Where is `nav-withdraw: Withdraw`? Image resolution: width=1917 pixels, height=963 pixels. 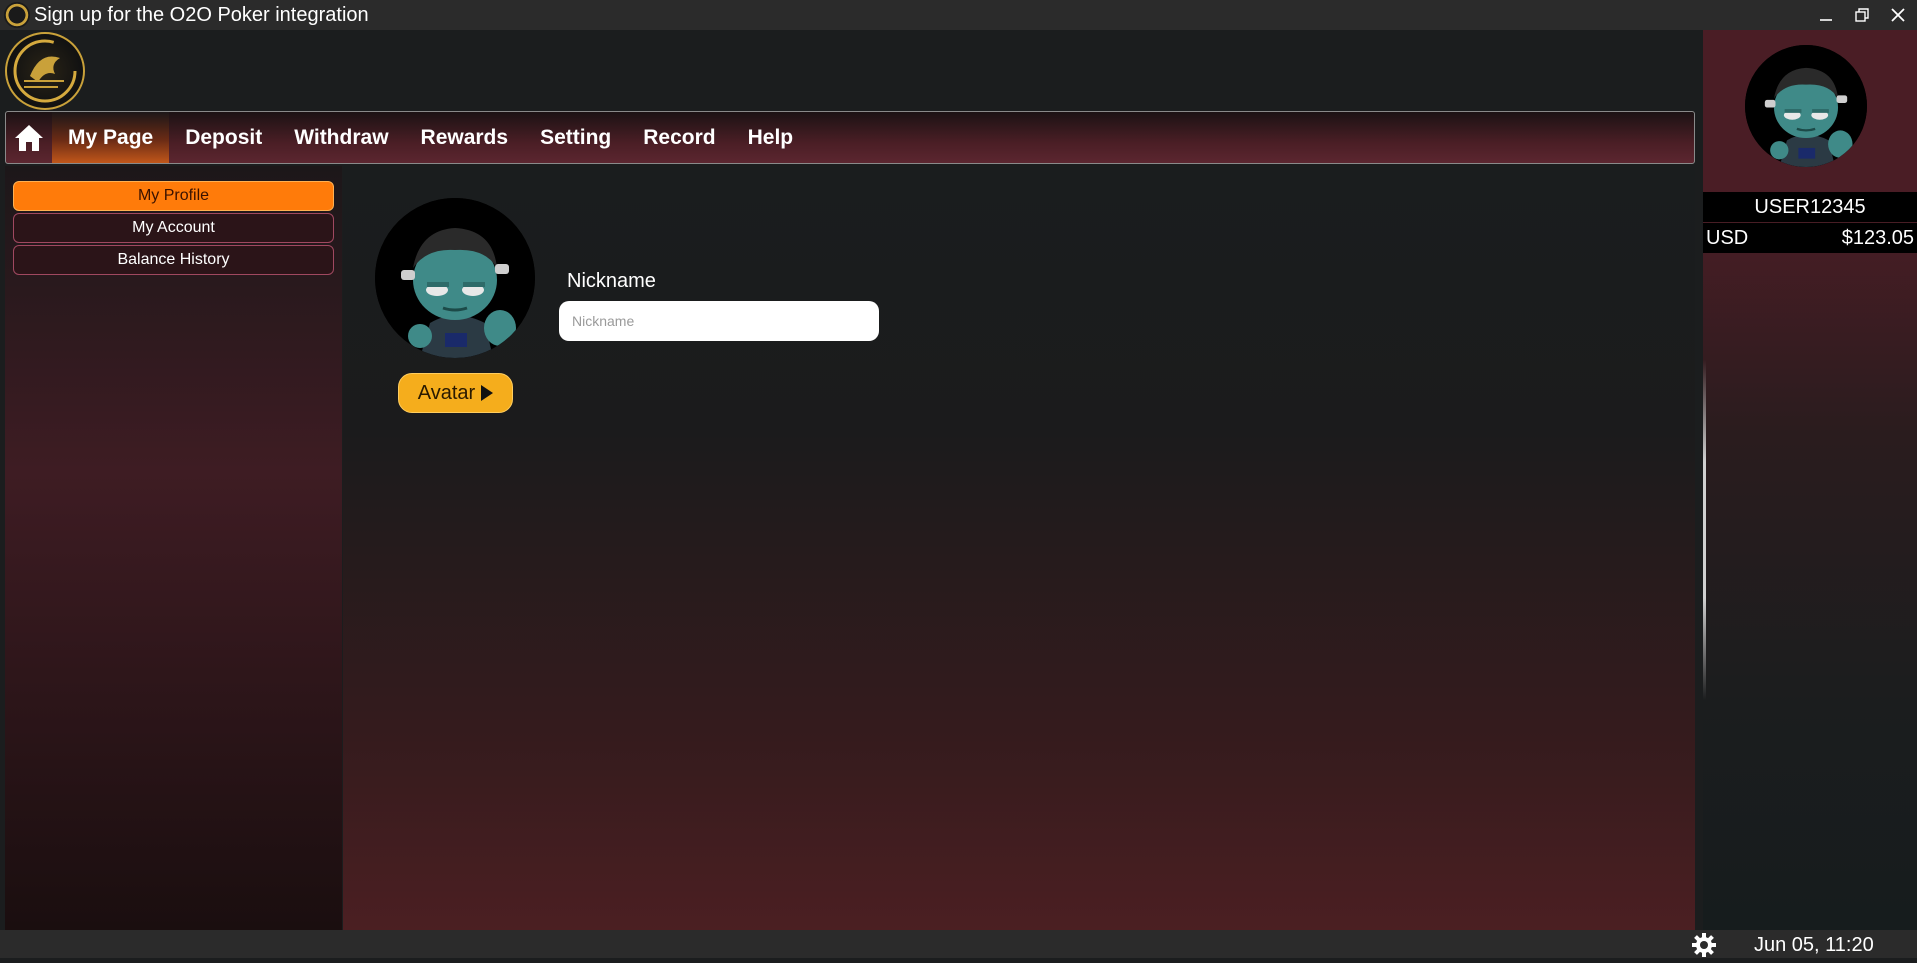
nav-withdraw: Withdraw is located at coordinates (341, 137).